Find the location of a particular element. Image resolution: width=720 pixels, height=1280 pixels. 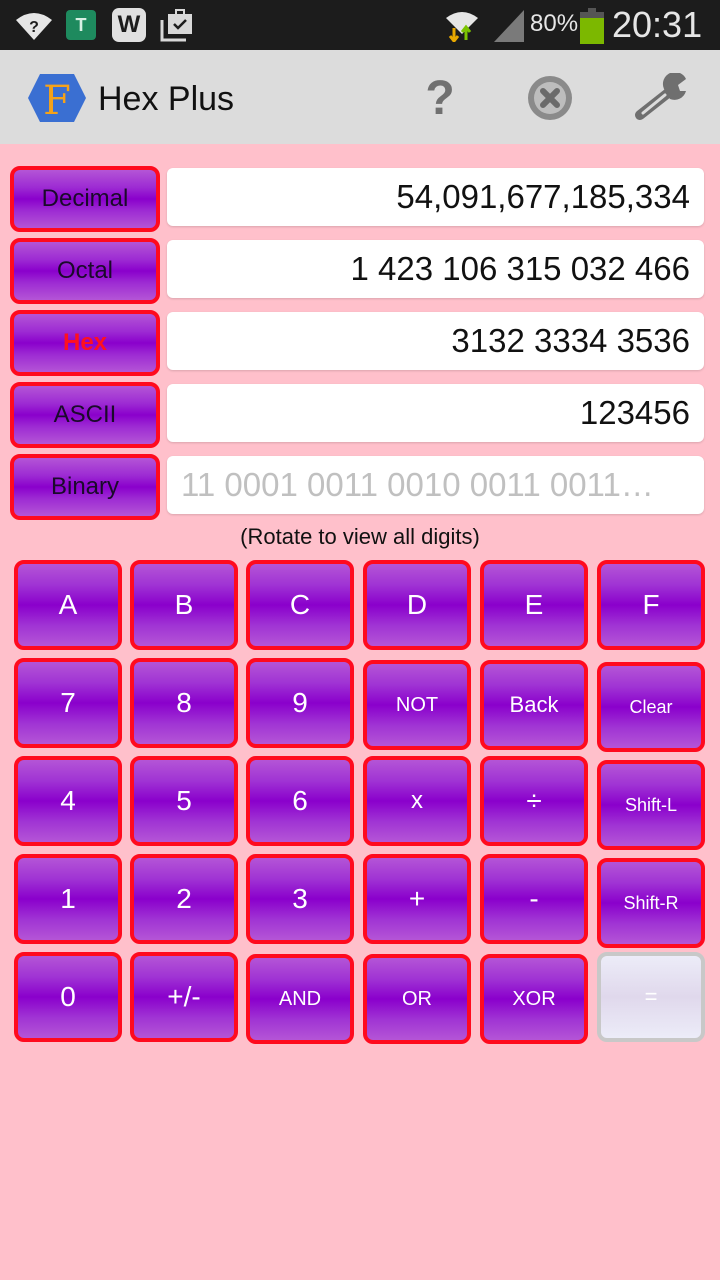

key-e: E is located at coordinates (534, 605).